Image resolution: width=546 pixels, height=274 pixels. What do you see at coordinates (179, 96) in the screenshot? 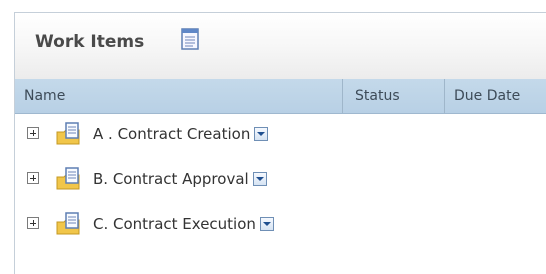
I see `column-header-name: Name` at bounding box center [179, 96].